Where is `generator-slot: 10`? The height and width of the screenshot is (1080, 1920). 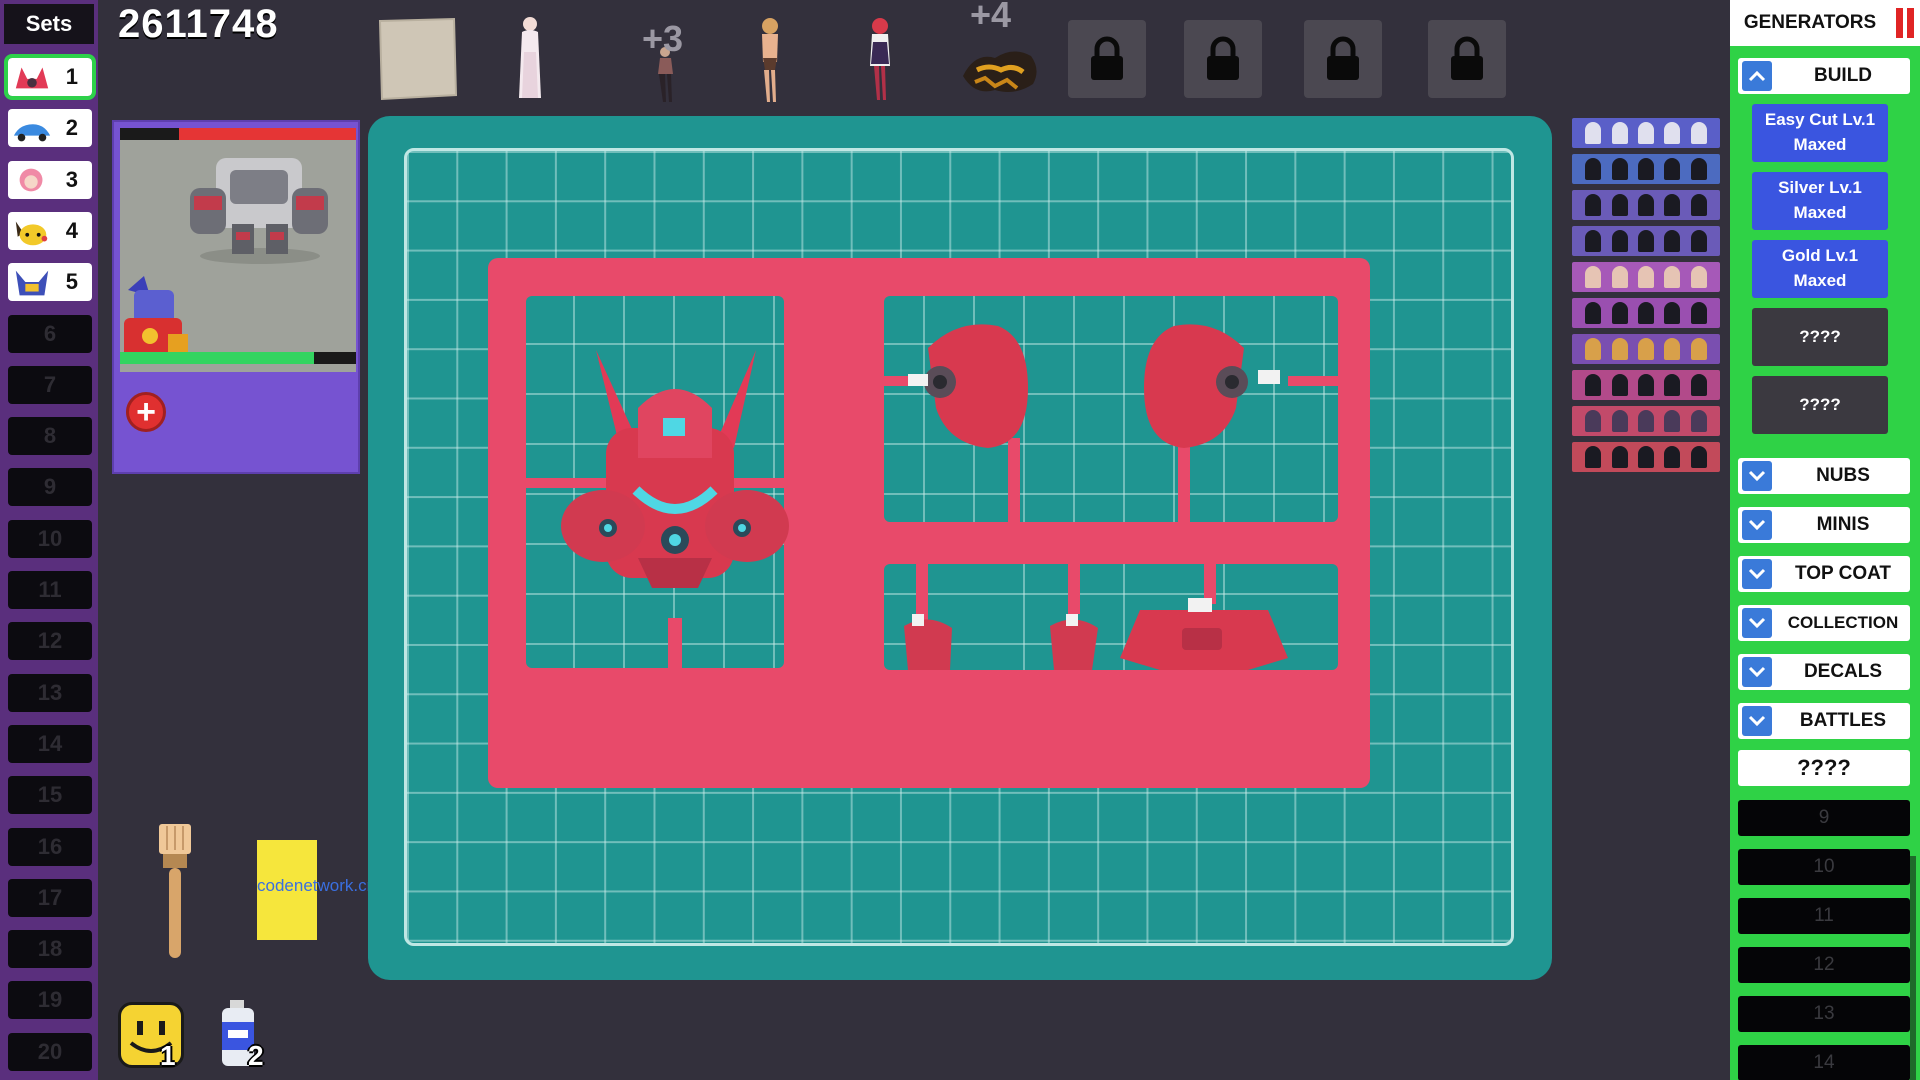
generator-slot: 10 is located at coordinates (1824, 867).